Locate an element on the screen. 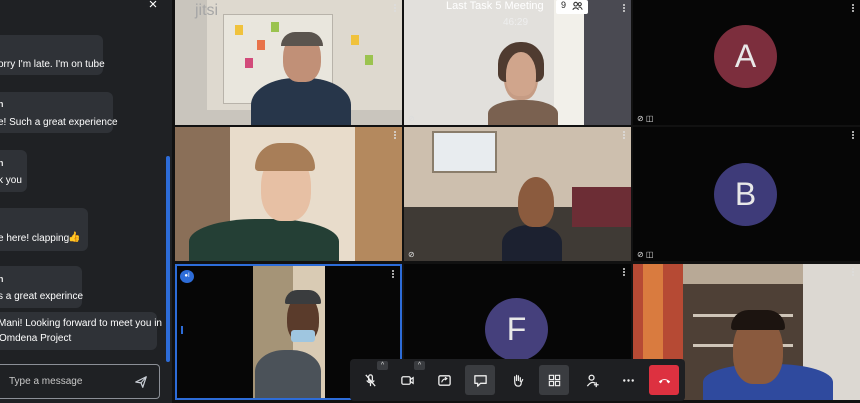 This screenshot has width=860, height=403. message-text: s a great experince is located at coordinates (42, 296).